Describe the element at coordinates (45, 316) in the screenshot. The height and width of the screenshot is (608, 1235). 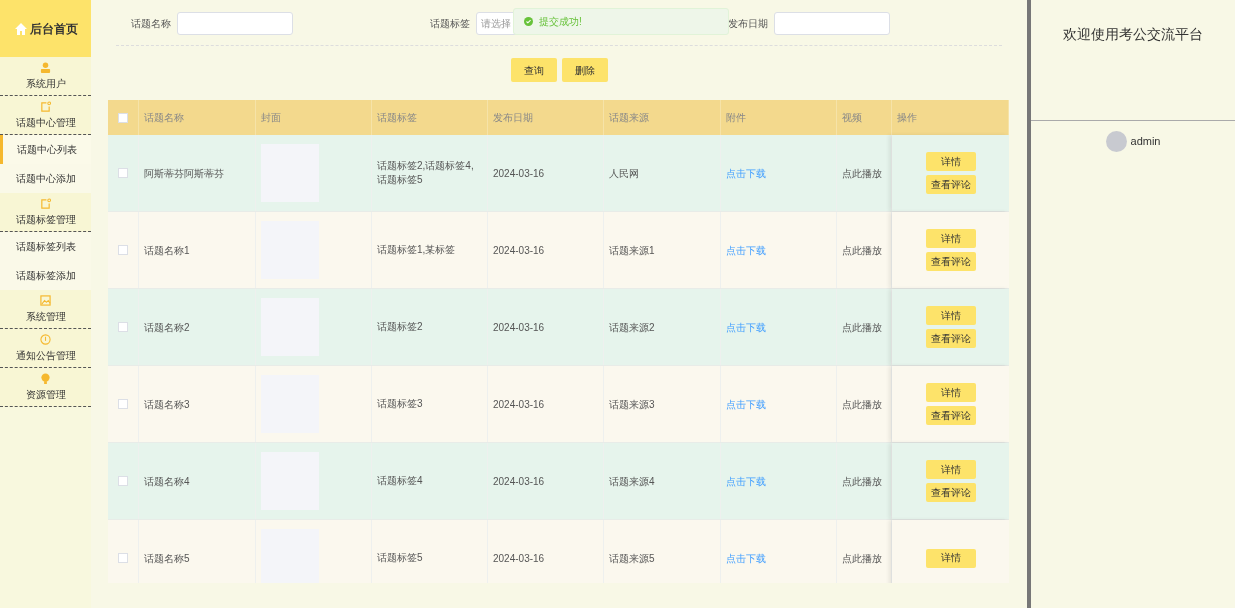
I see `menu-label: 系统管理` at that location.